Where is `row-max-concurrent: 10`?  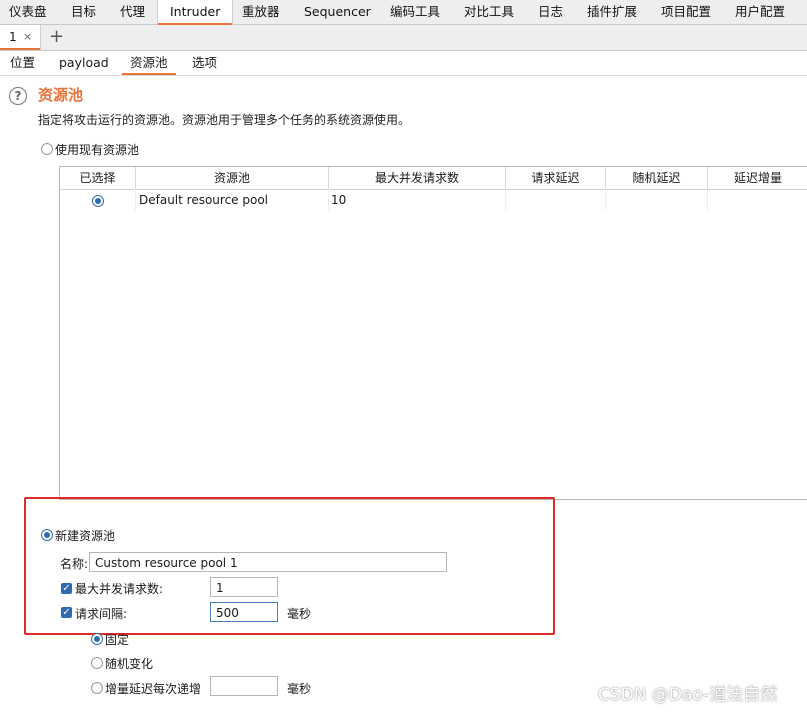
row-max-concurrent: 10 is located at coordinates (339, 200).